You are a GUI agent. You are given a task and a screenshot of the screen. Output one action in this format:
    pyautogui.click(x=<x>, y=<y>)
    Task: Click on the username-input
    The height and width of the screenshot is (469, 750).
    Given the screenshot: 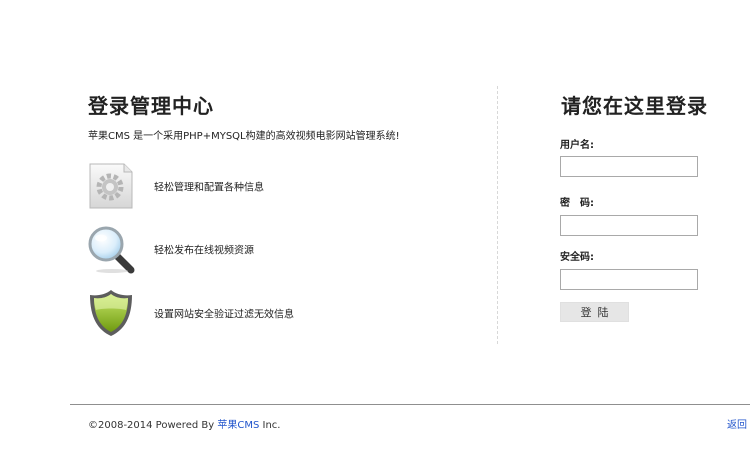 What is the action you would take?
    pyautogui.click(x=629, y=166)
    